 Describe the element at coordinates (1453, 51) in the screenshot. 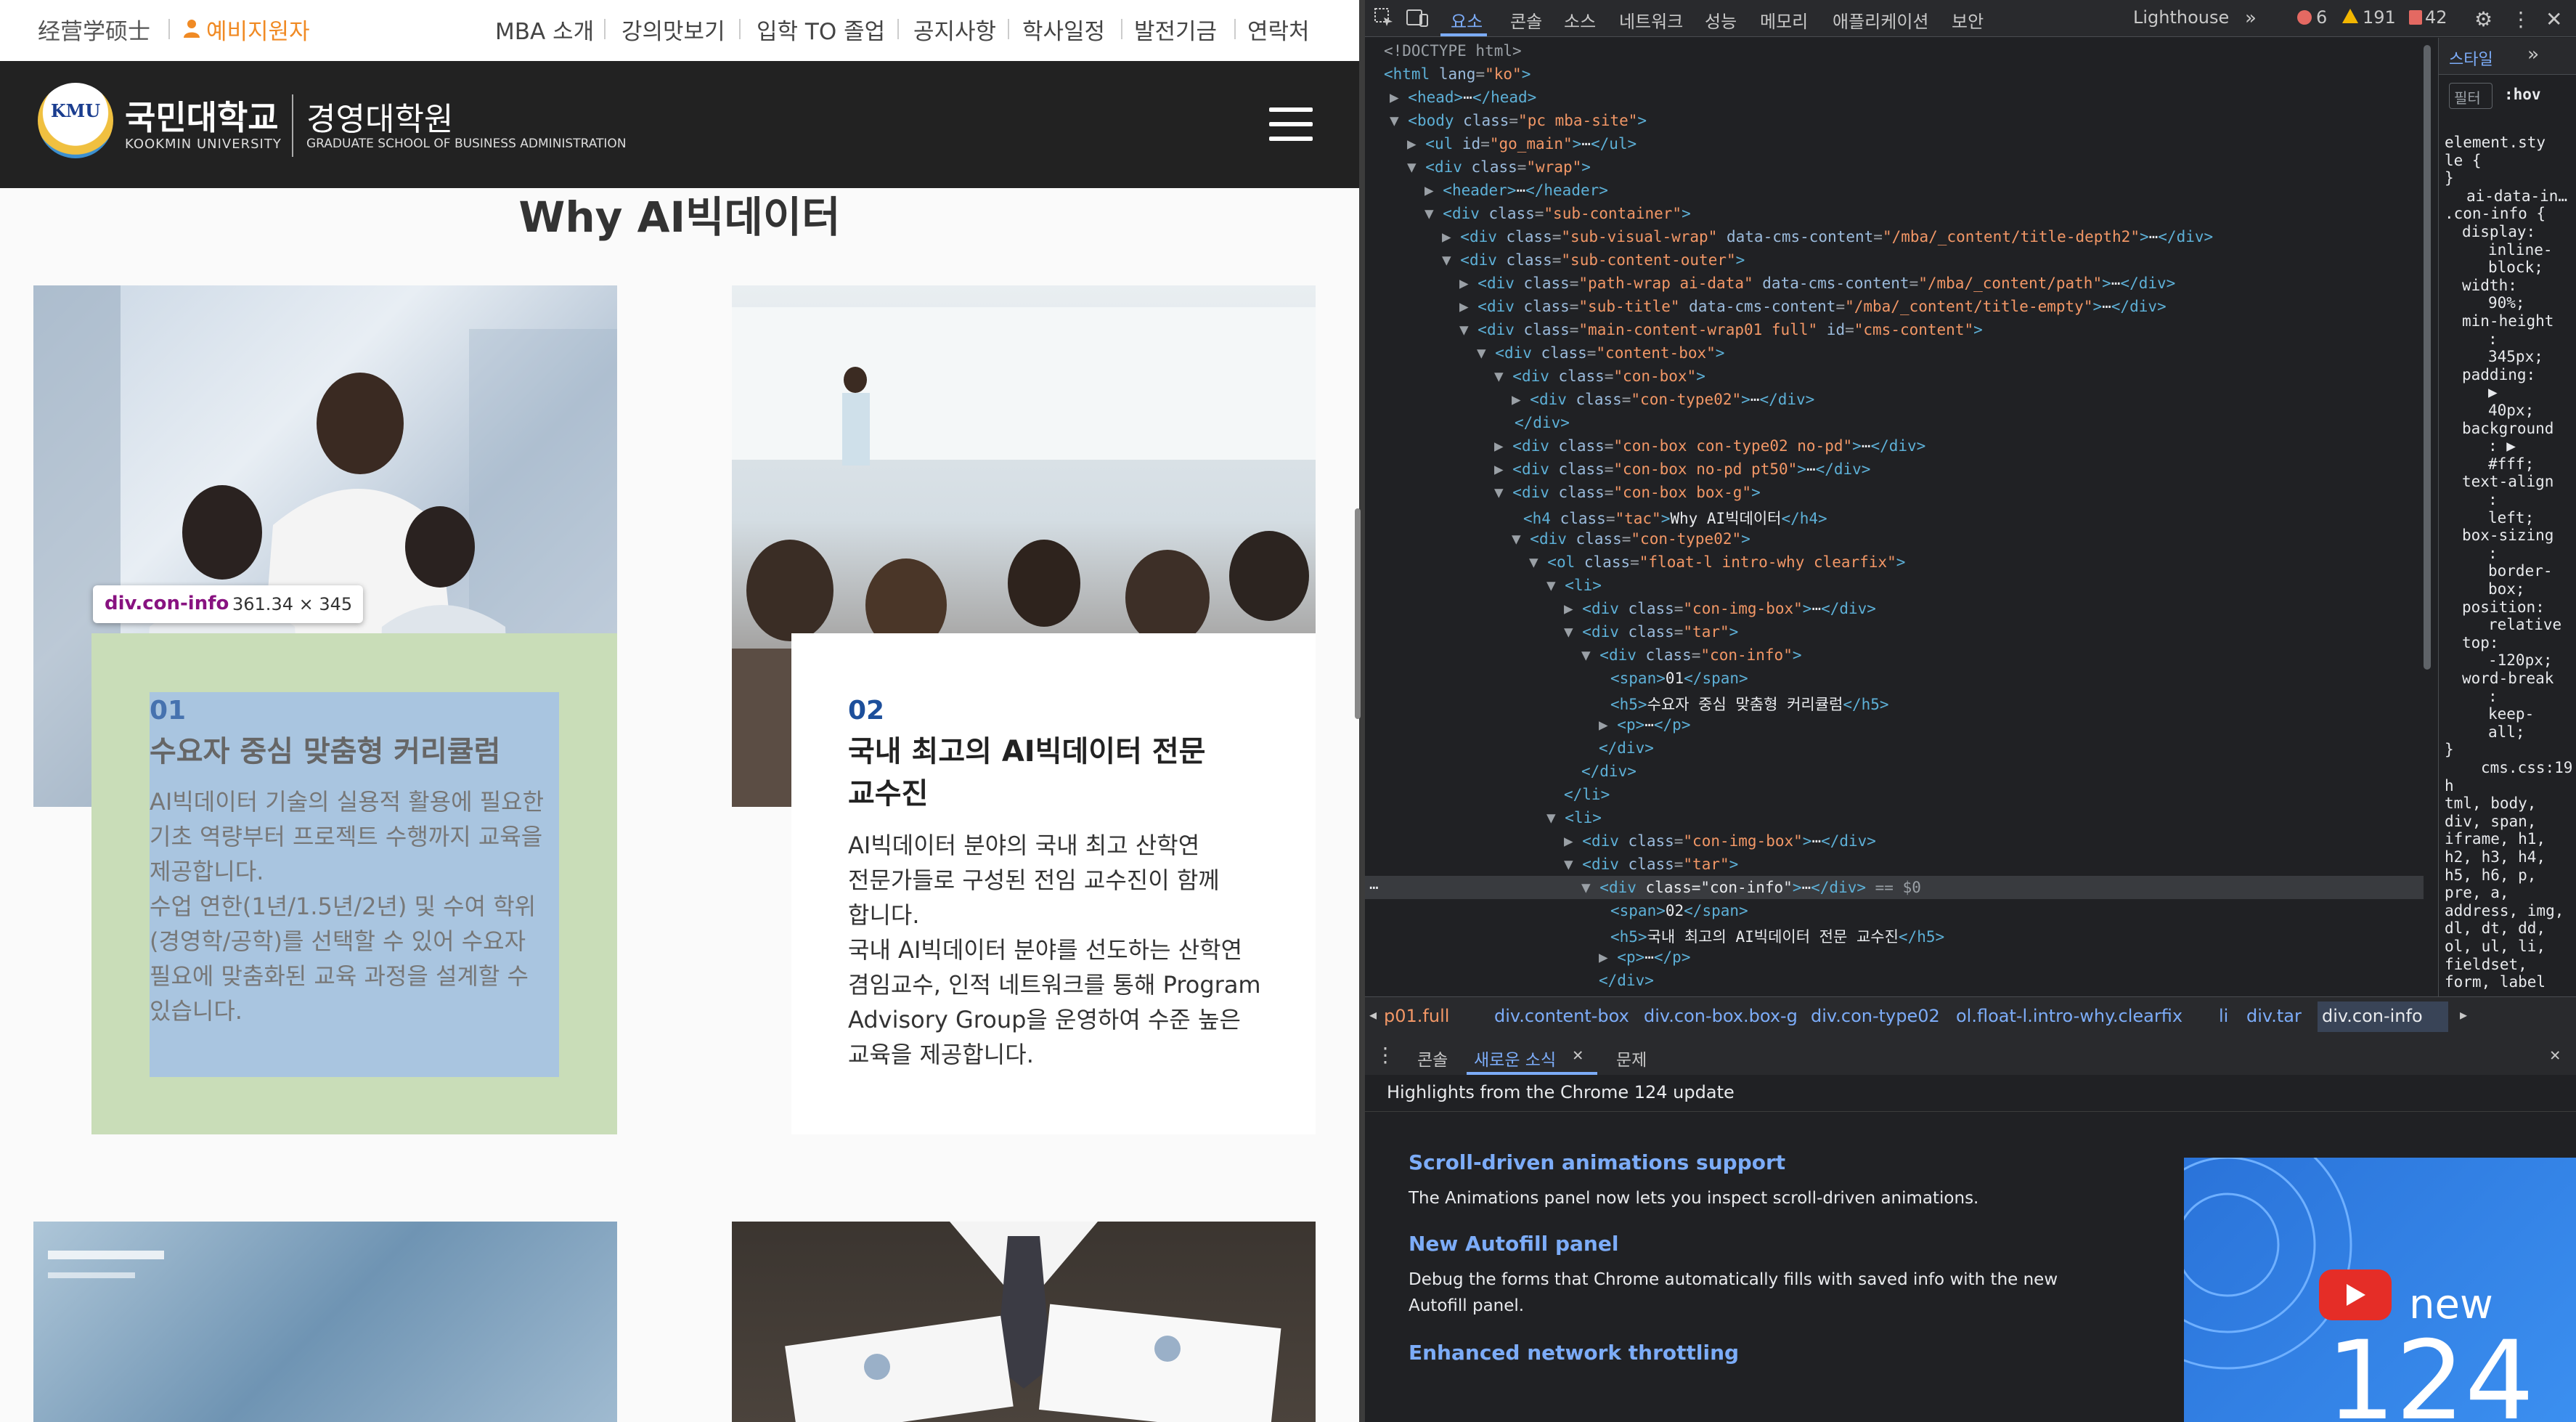

I see `dom-line: <!DOCTYPE html>` at that location.